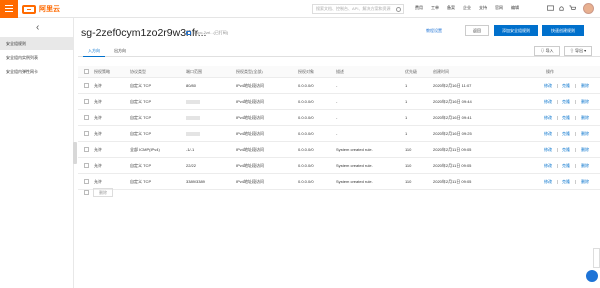  I want to click on nav-item: 编辑, so click(515, 8).